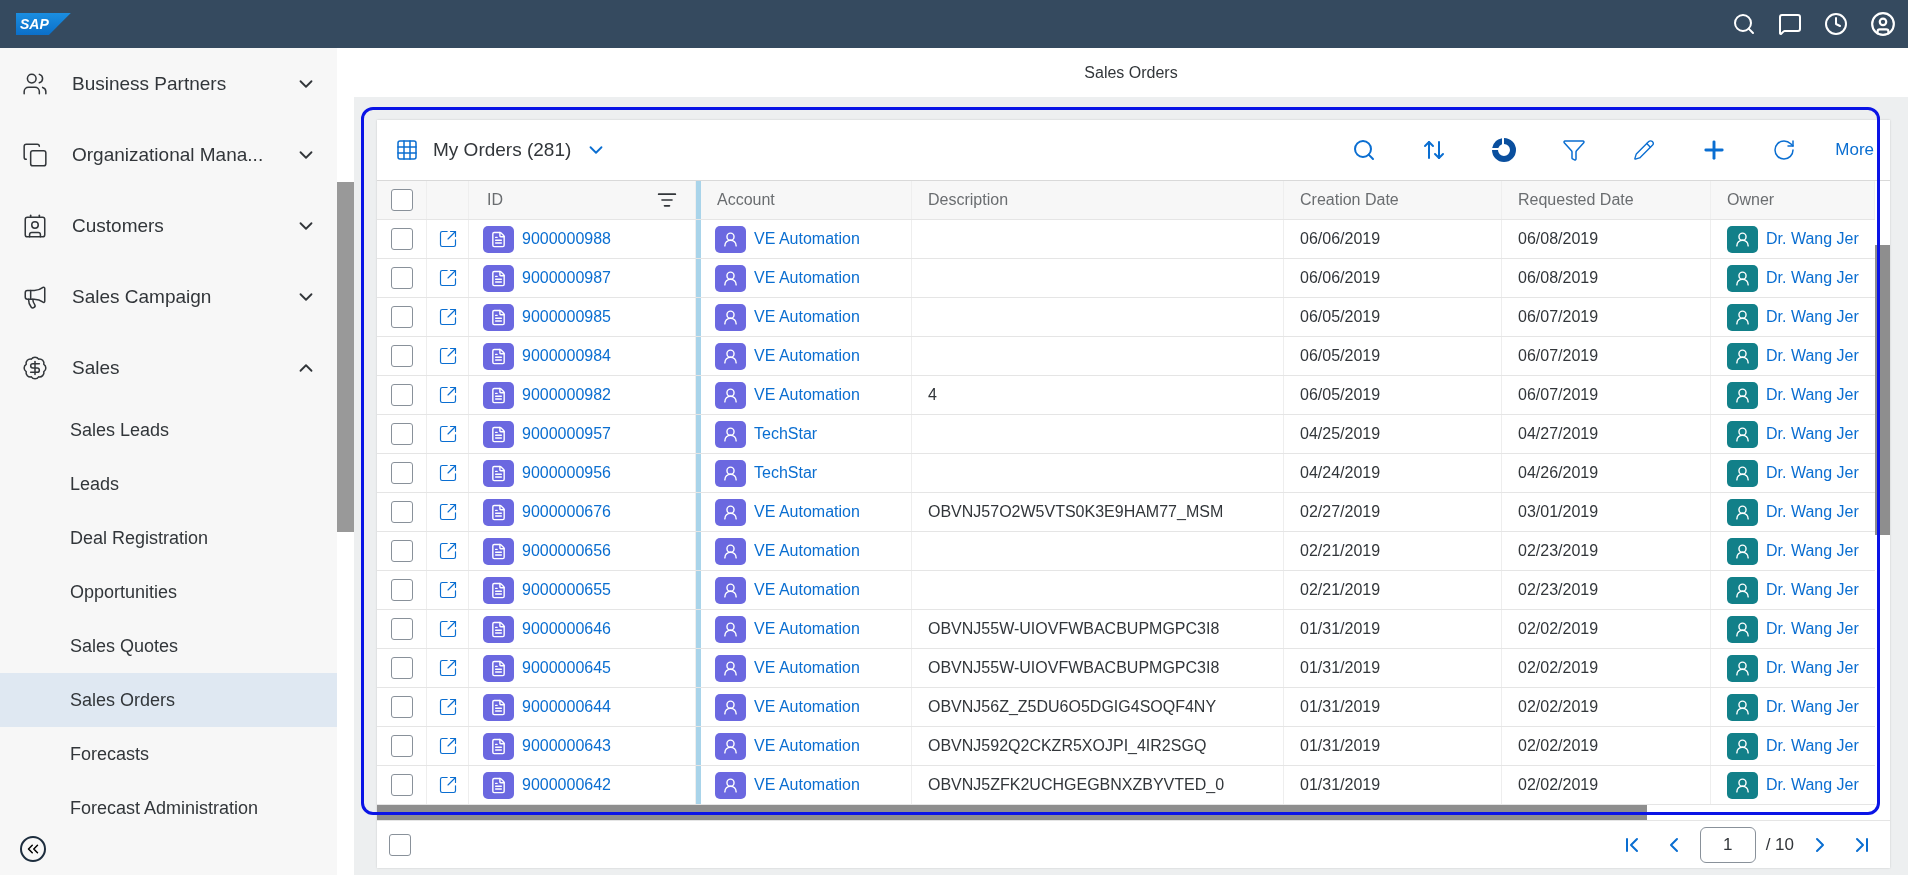 The image size is (1908, 875). I want to click on sidebar-item: Customers, so click(168, 225).